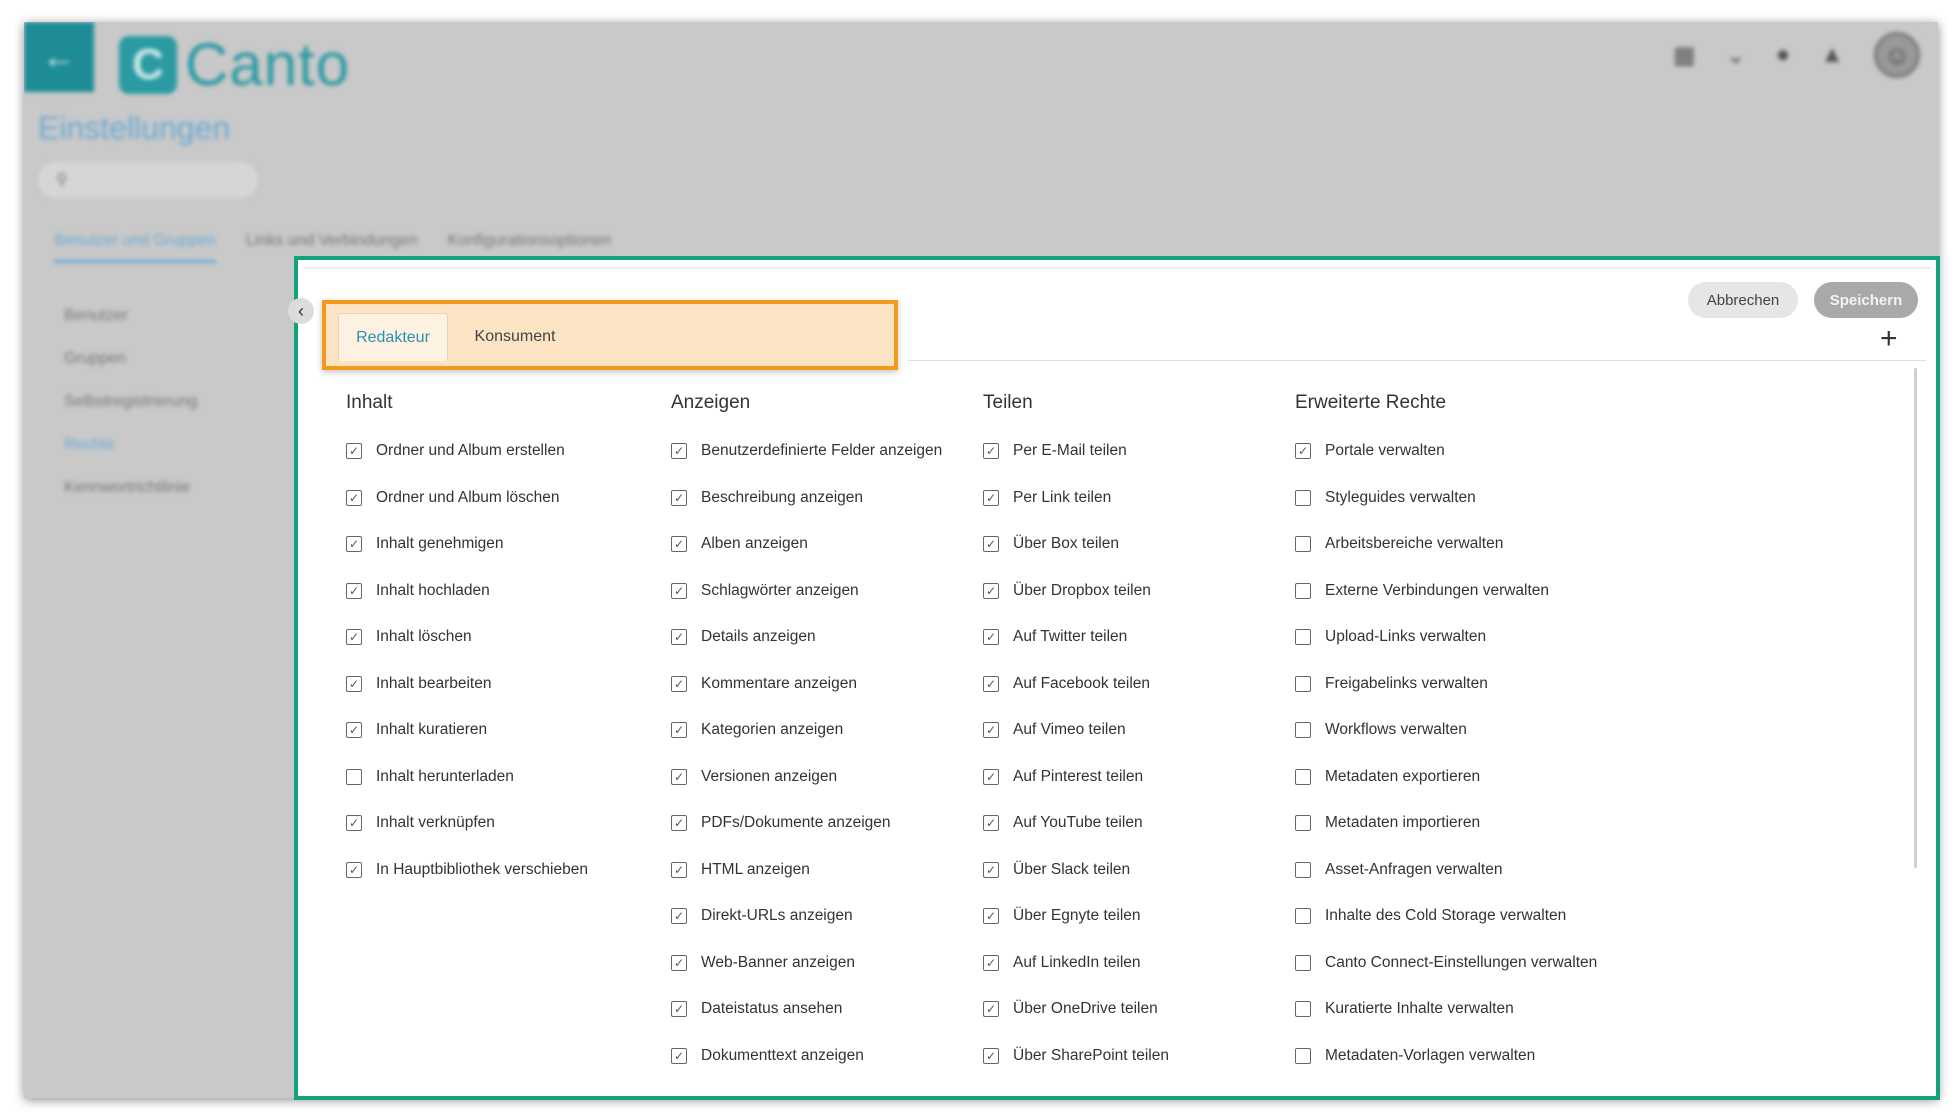 The height and width of the screenshot is (1120, 1960). What do you see at coordinates (755, 869) in the screenshot?
I see `permission-label: HTML anzeigen` at bounding box center [755, 869].